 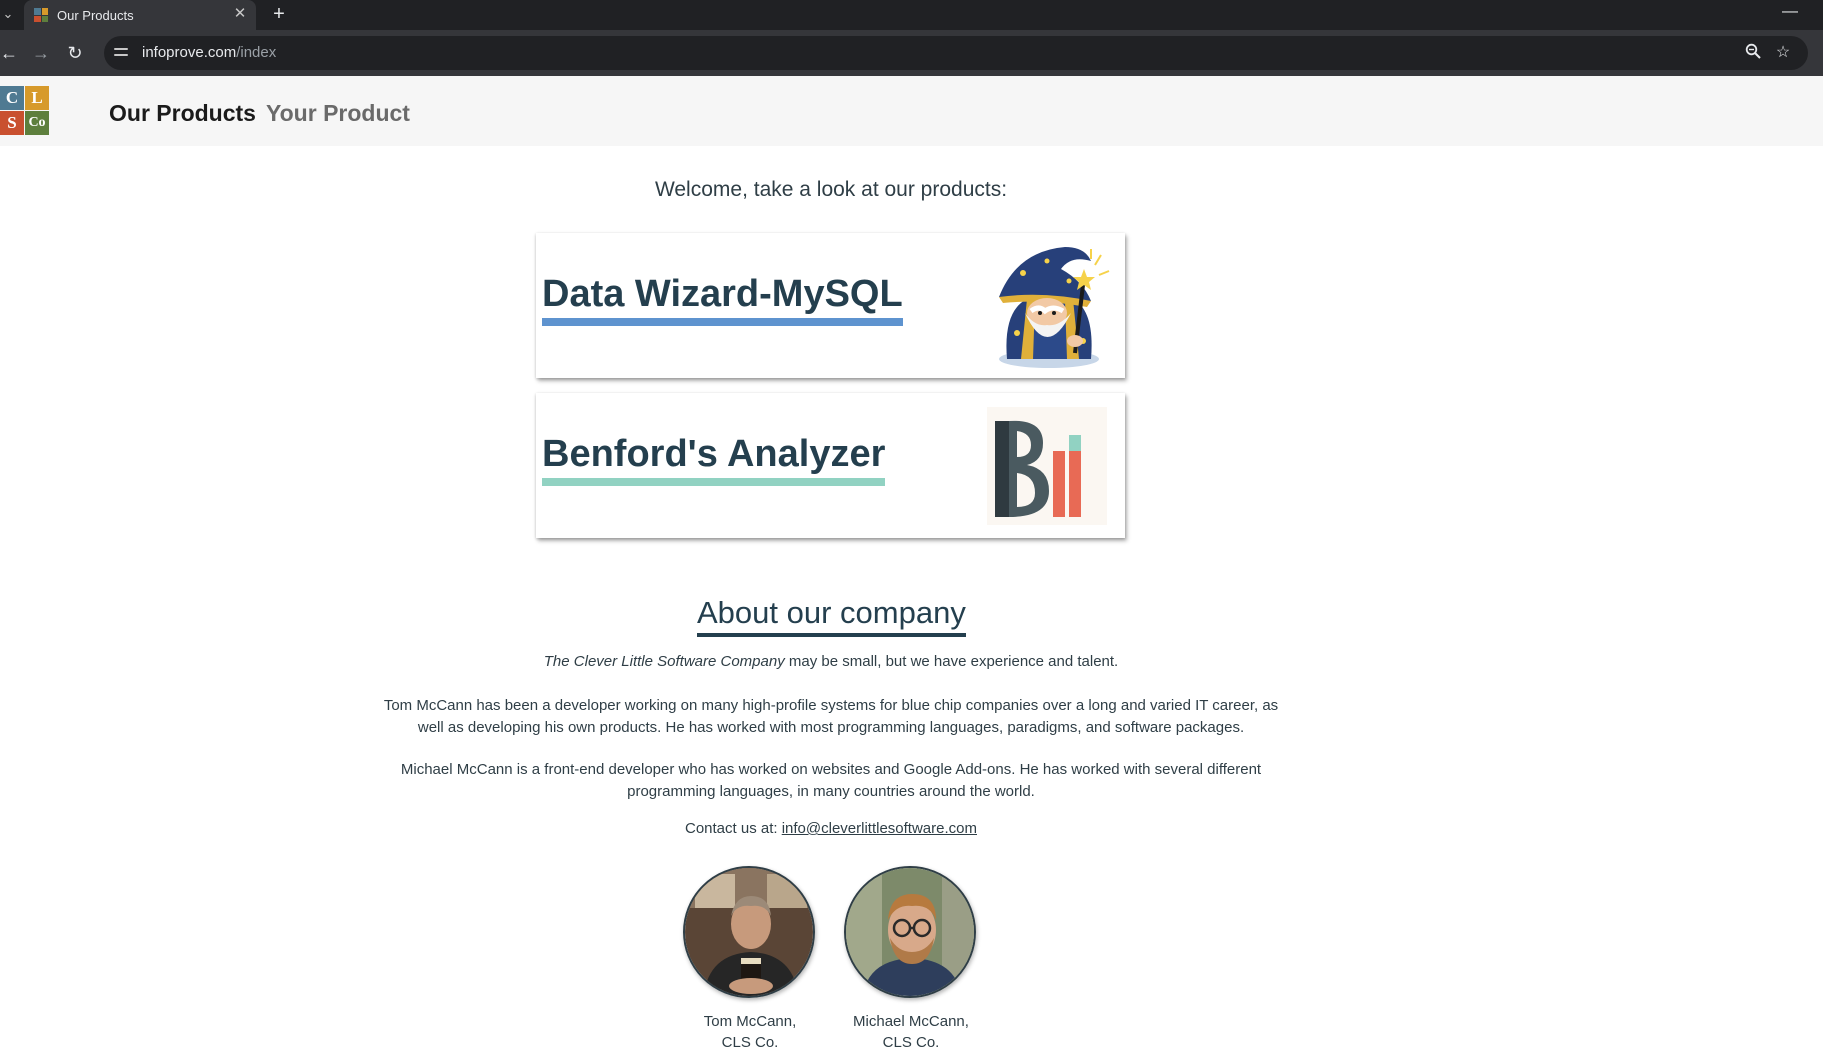 I want to click on company-logo: C L S Co, so click(x=24, y=110).